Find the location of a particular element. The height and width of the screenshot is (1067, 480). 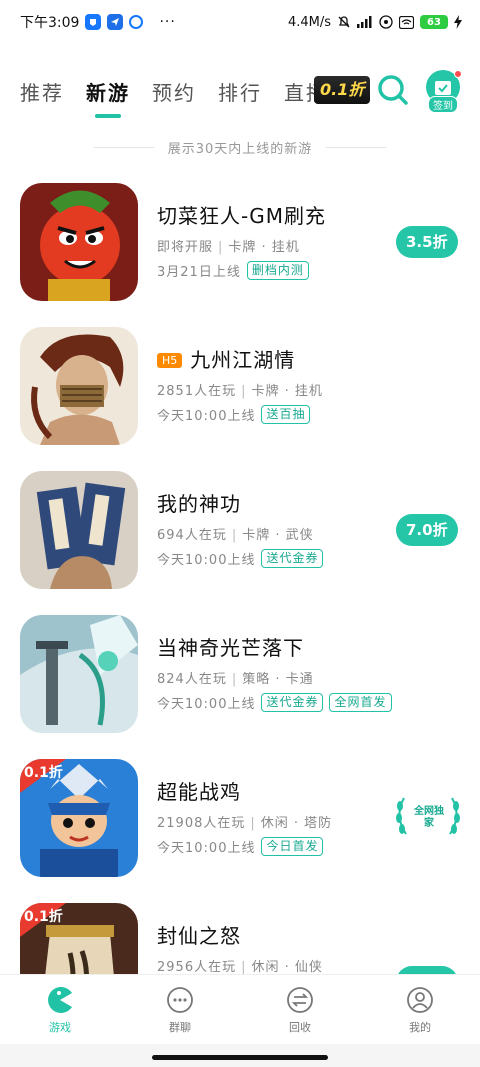

game-tag: 送百抽 is located at coordinates (286, 414).